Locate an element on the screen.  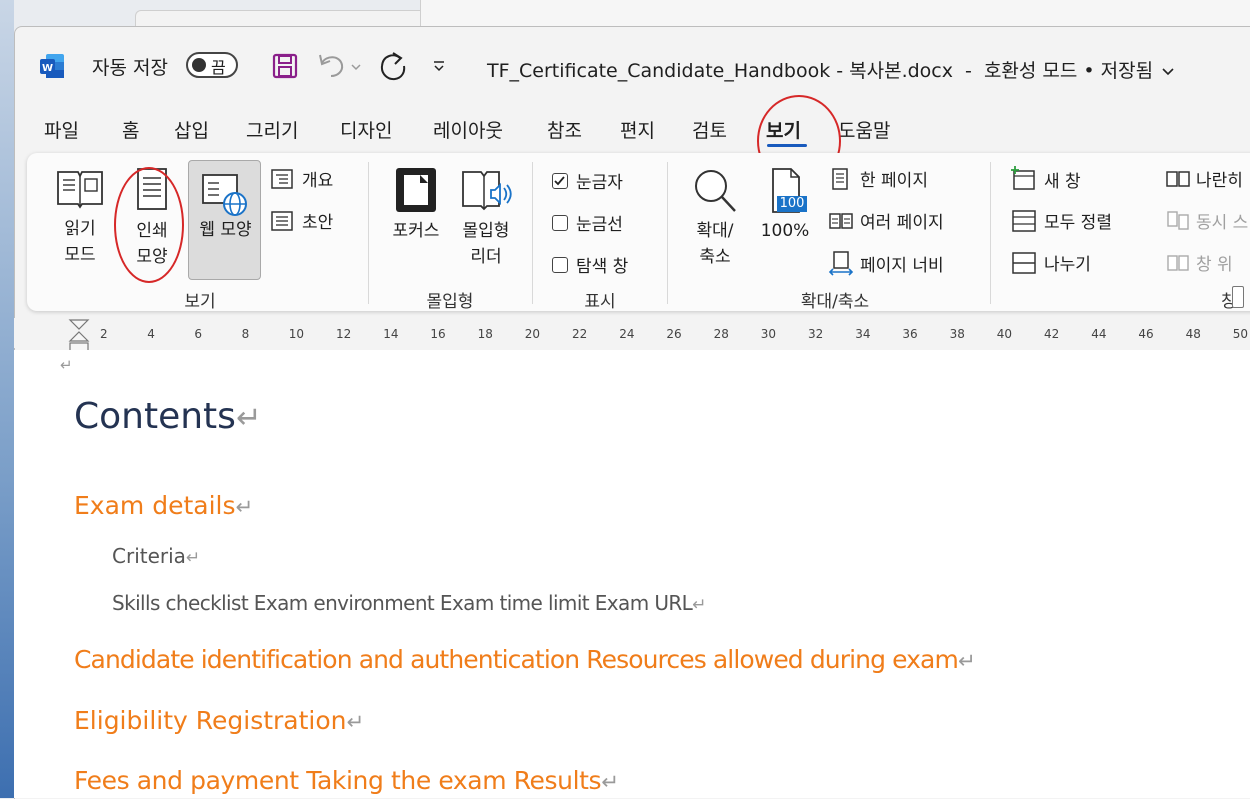
ruler-tick-label: 40 is located at coordinates (1004, 334).